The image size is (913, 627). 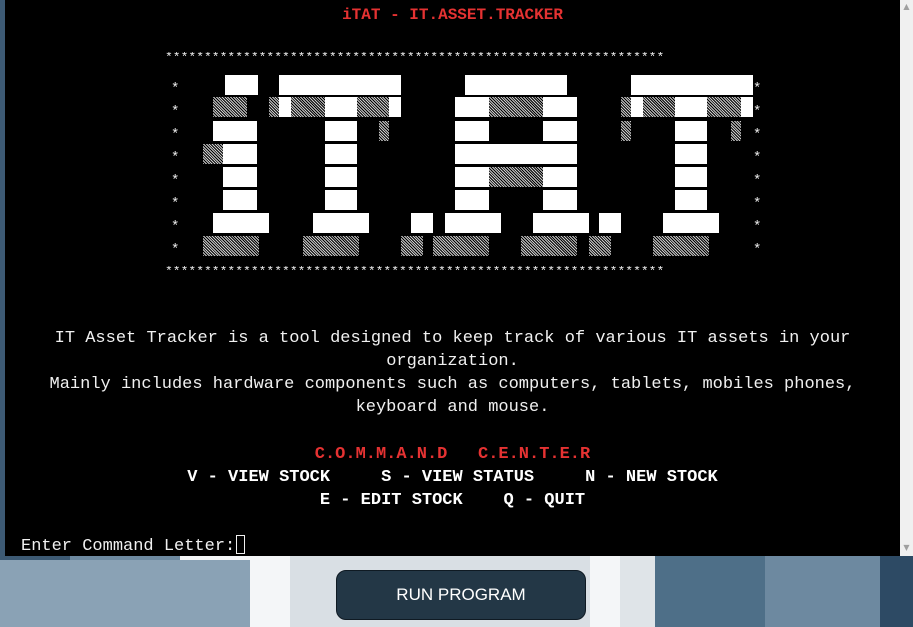 What do you see at coordinates (452, 15) in the screenshot?
I see `terminal-title: iTAT - IT.ASSET.TRACKER` at bounding box center [452, 15].